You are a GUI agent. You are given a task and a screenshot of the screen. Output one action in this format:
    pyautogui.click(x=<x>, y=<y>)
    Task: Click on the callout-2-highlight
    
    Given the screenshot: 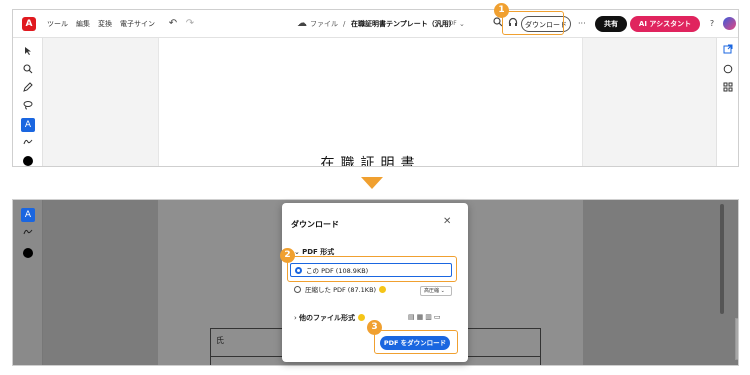 What is the action you would take?
    pyautogui.click(x=372, y=269)
    